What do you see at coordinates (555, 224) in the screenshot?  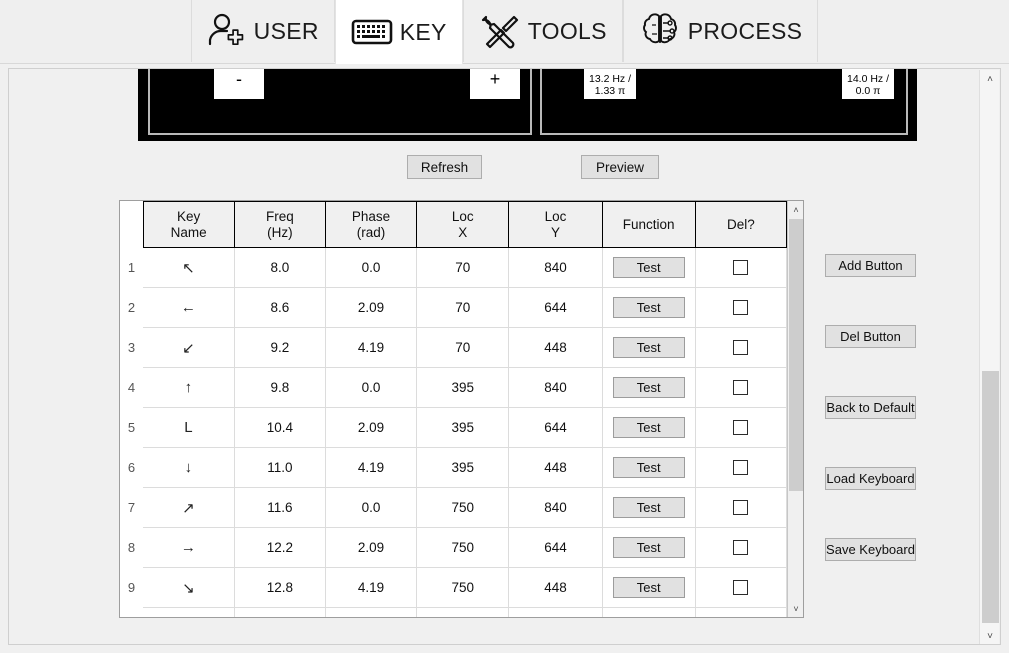 I see `column-header-loc-y: Loc Y` at bounding box center [555, 224].